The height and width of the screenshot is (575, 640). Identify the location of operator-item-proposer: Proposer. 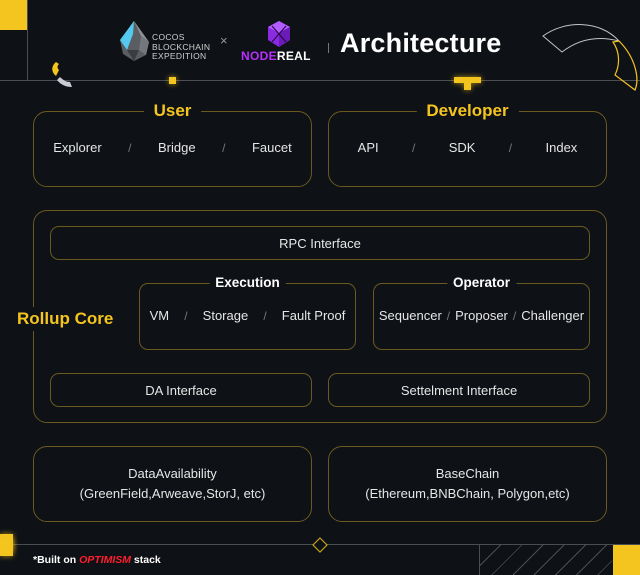
(481, 315).